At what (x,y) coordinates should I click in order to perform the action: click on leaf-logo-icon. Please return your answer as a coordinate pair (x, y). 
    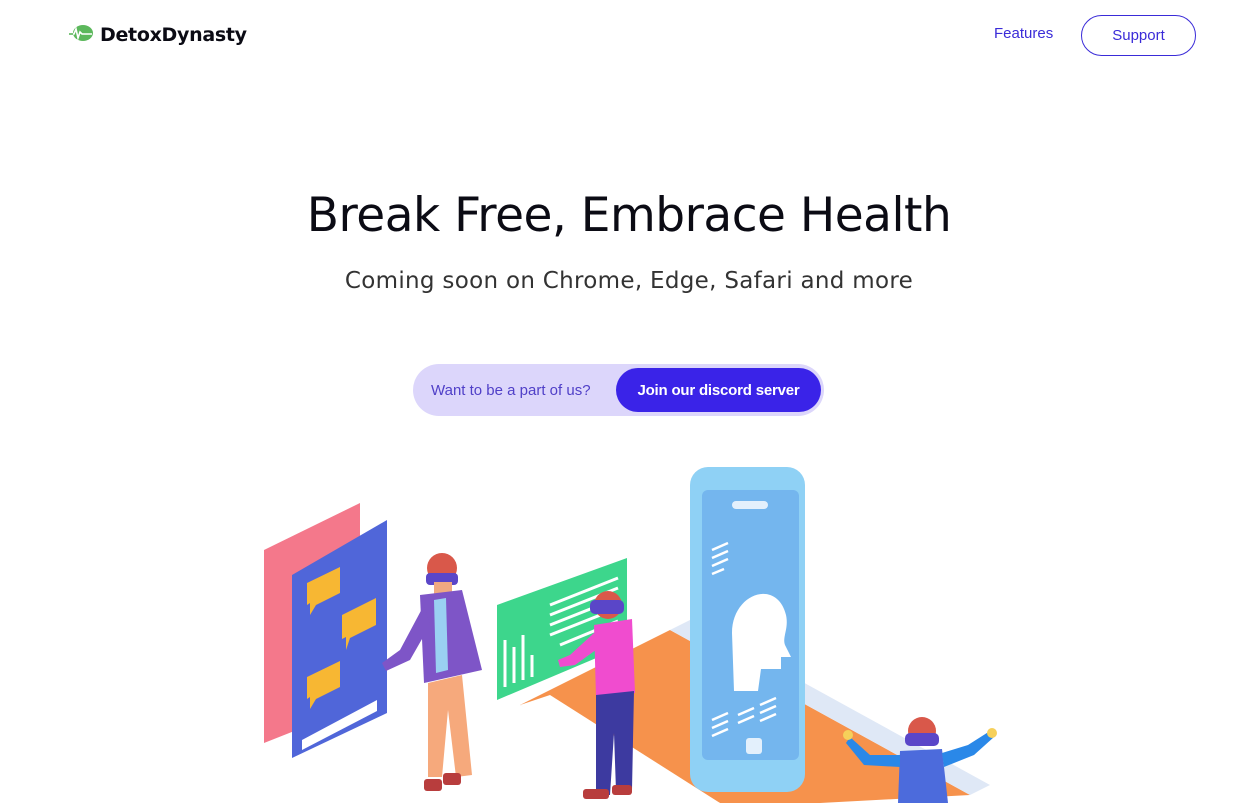
    Looking at the image, I should click on (81, 35).